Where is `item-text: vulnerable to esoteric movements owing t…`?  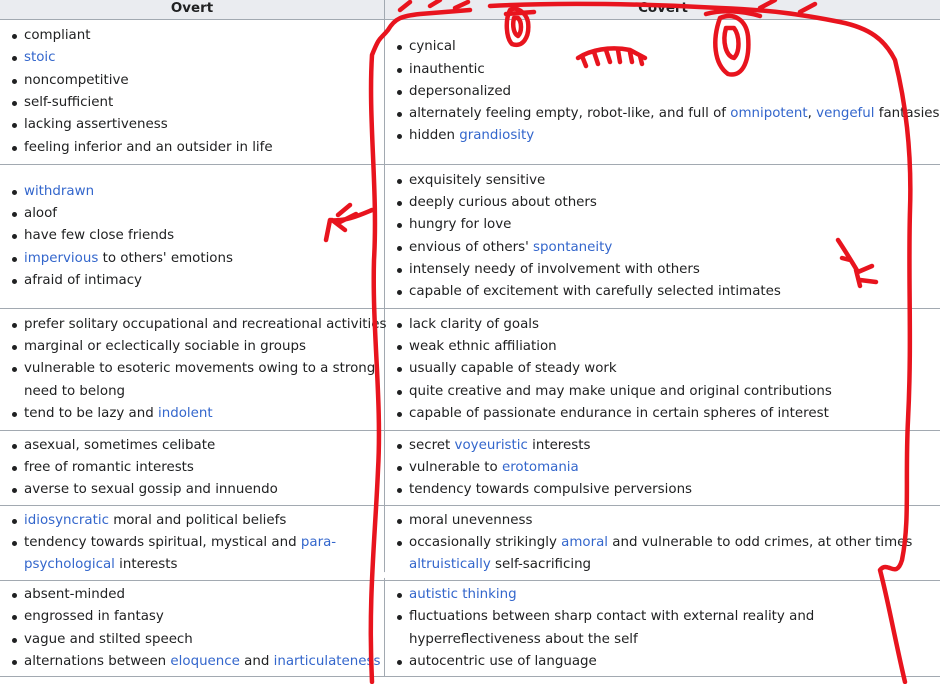 item-text: vulnerable to esoteric movements owing t… is located at coordinates (200, 380).